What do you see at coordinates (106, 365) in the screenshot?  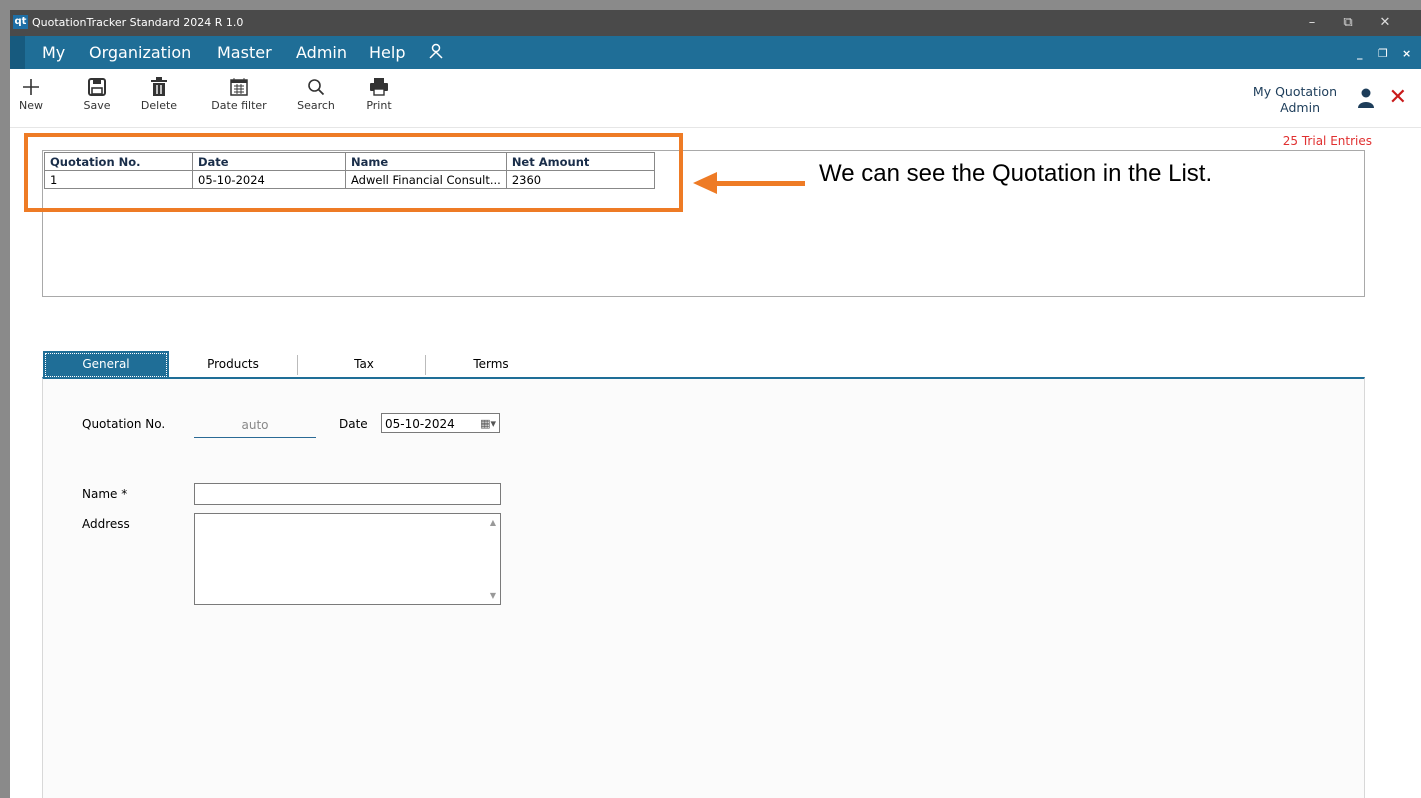 I see `tab-general: General` at bounding box center [106, 365].